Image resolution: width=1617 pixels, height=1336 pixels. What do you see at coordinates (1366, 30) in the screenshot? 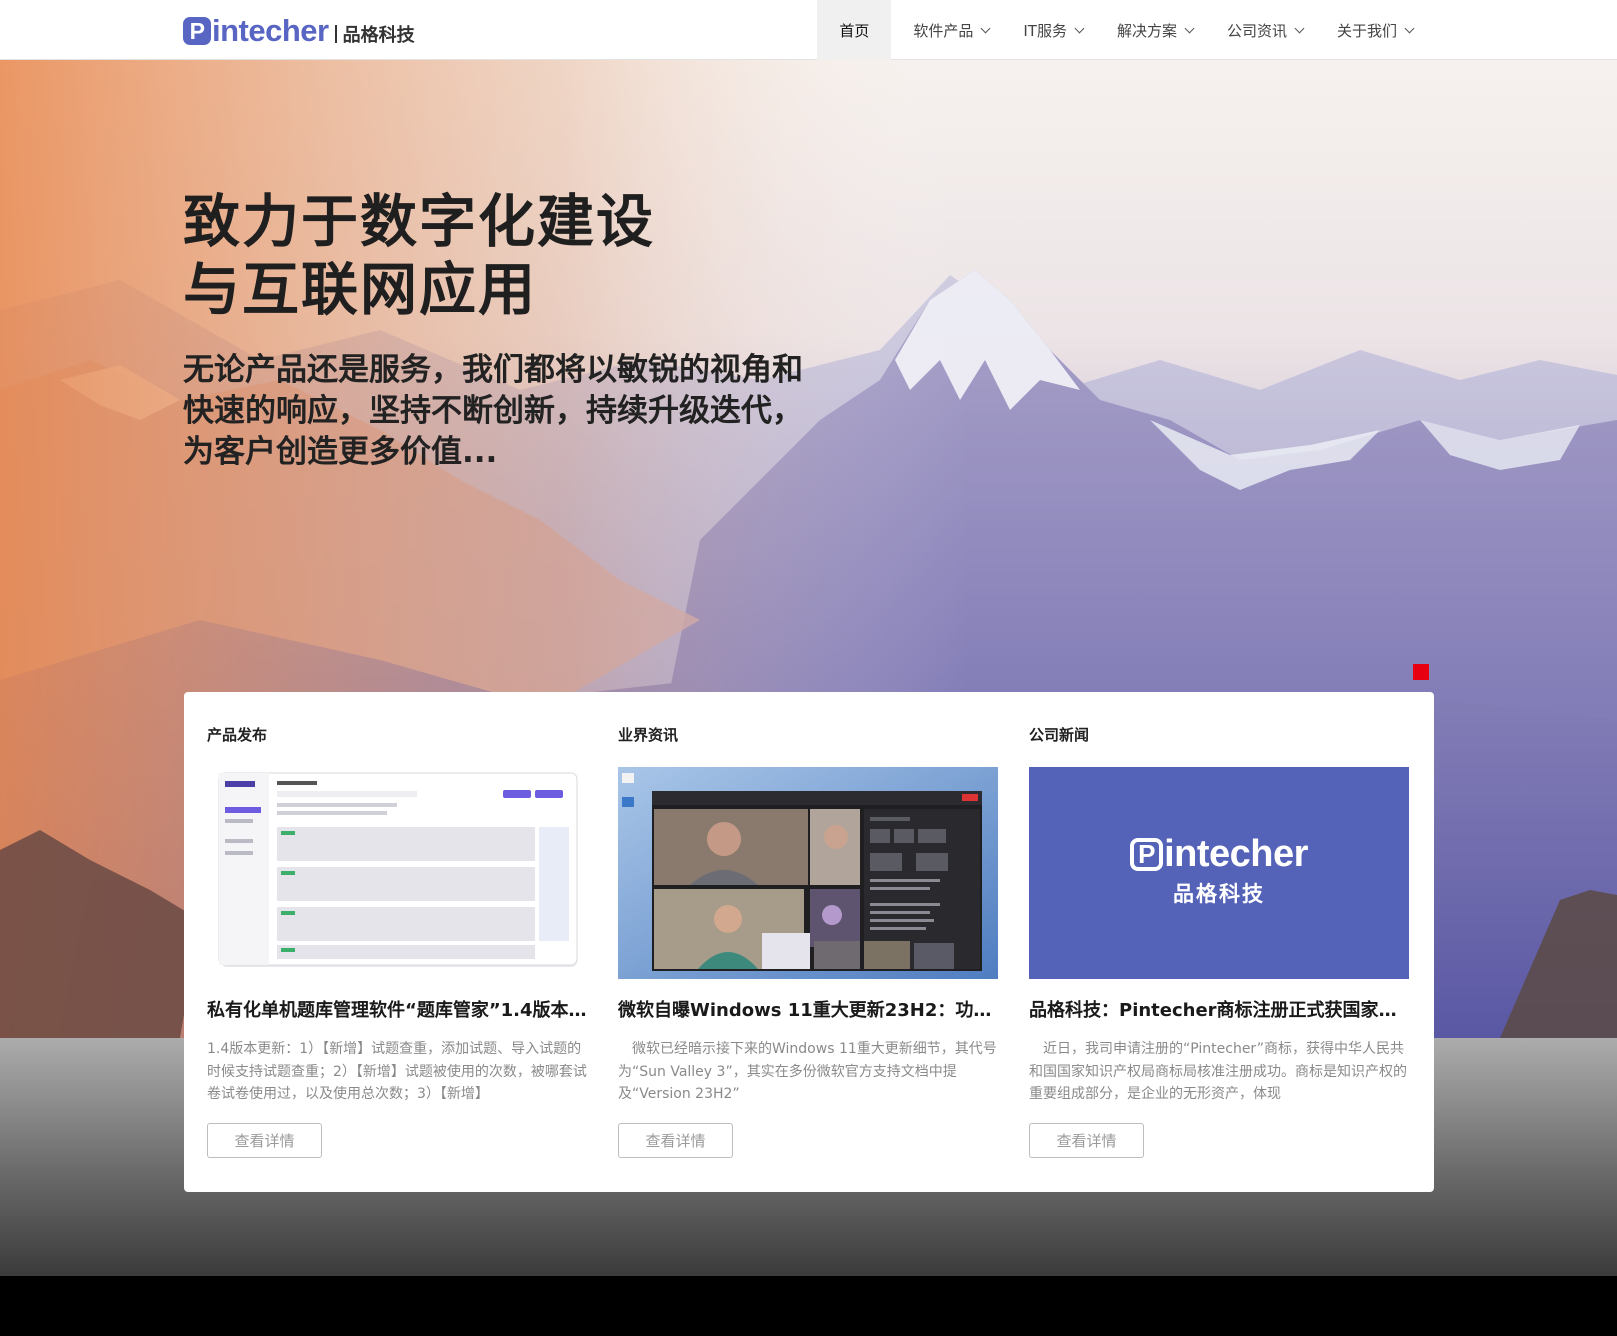
I see `nav-item-label: 关于我们` at bounding box center [1366, 30].